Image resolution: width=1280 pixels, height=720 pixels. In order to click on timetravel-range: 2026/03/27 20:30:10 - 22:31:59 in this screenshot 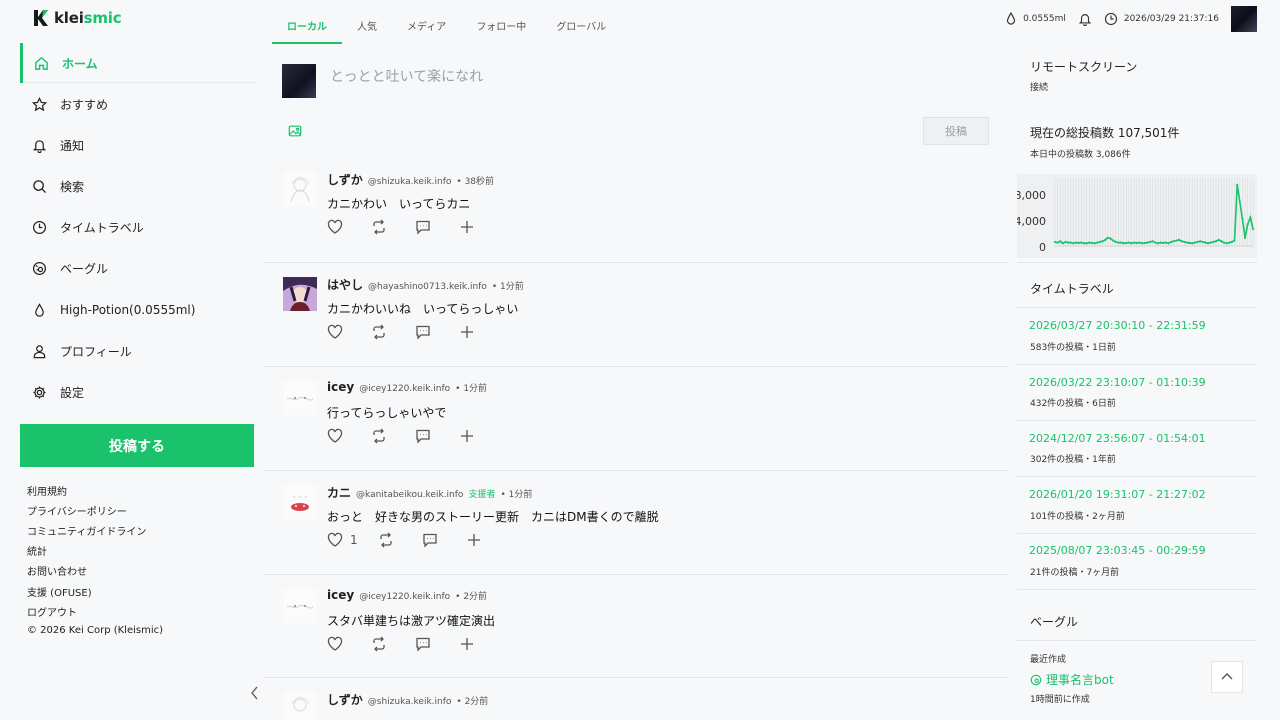, I will do `click(1117, 325)`.